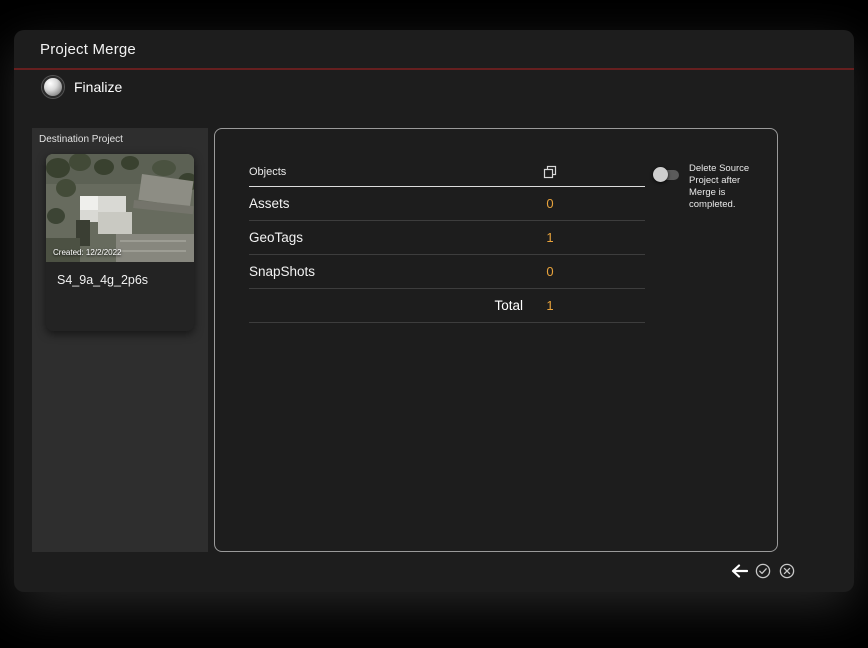  Describe the element at coordinates (282, 271) in the screenshot. I see `row-label: SnapShots` at that location.